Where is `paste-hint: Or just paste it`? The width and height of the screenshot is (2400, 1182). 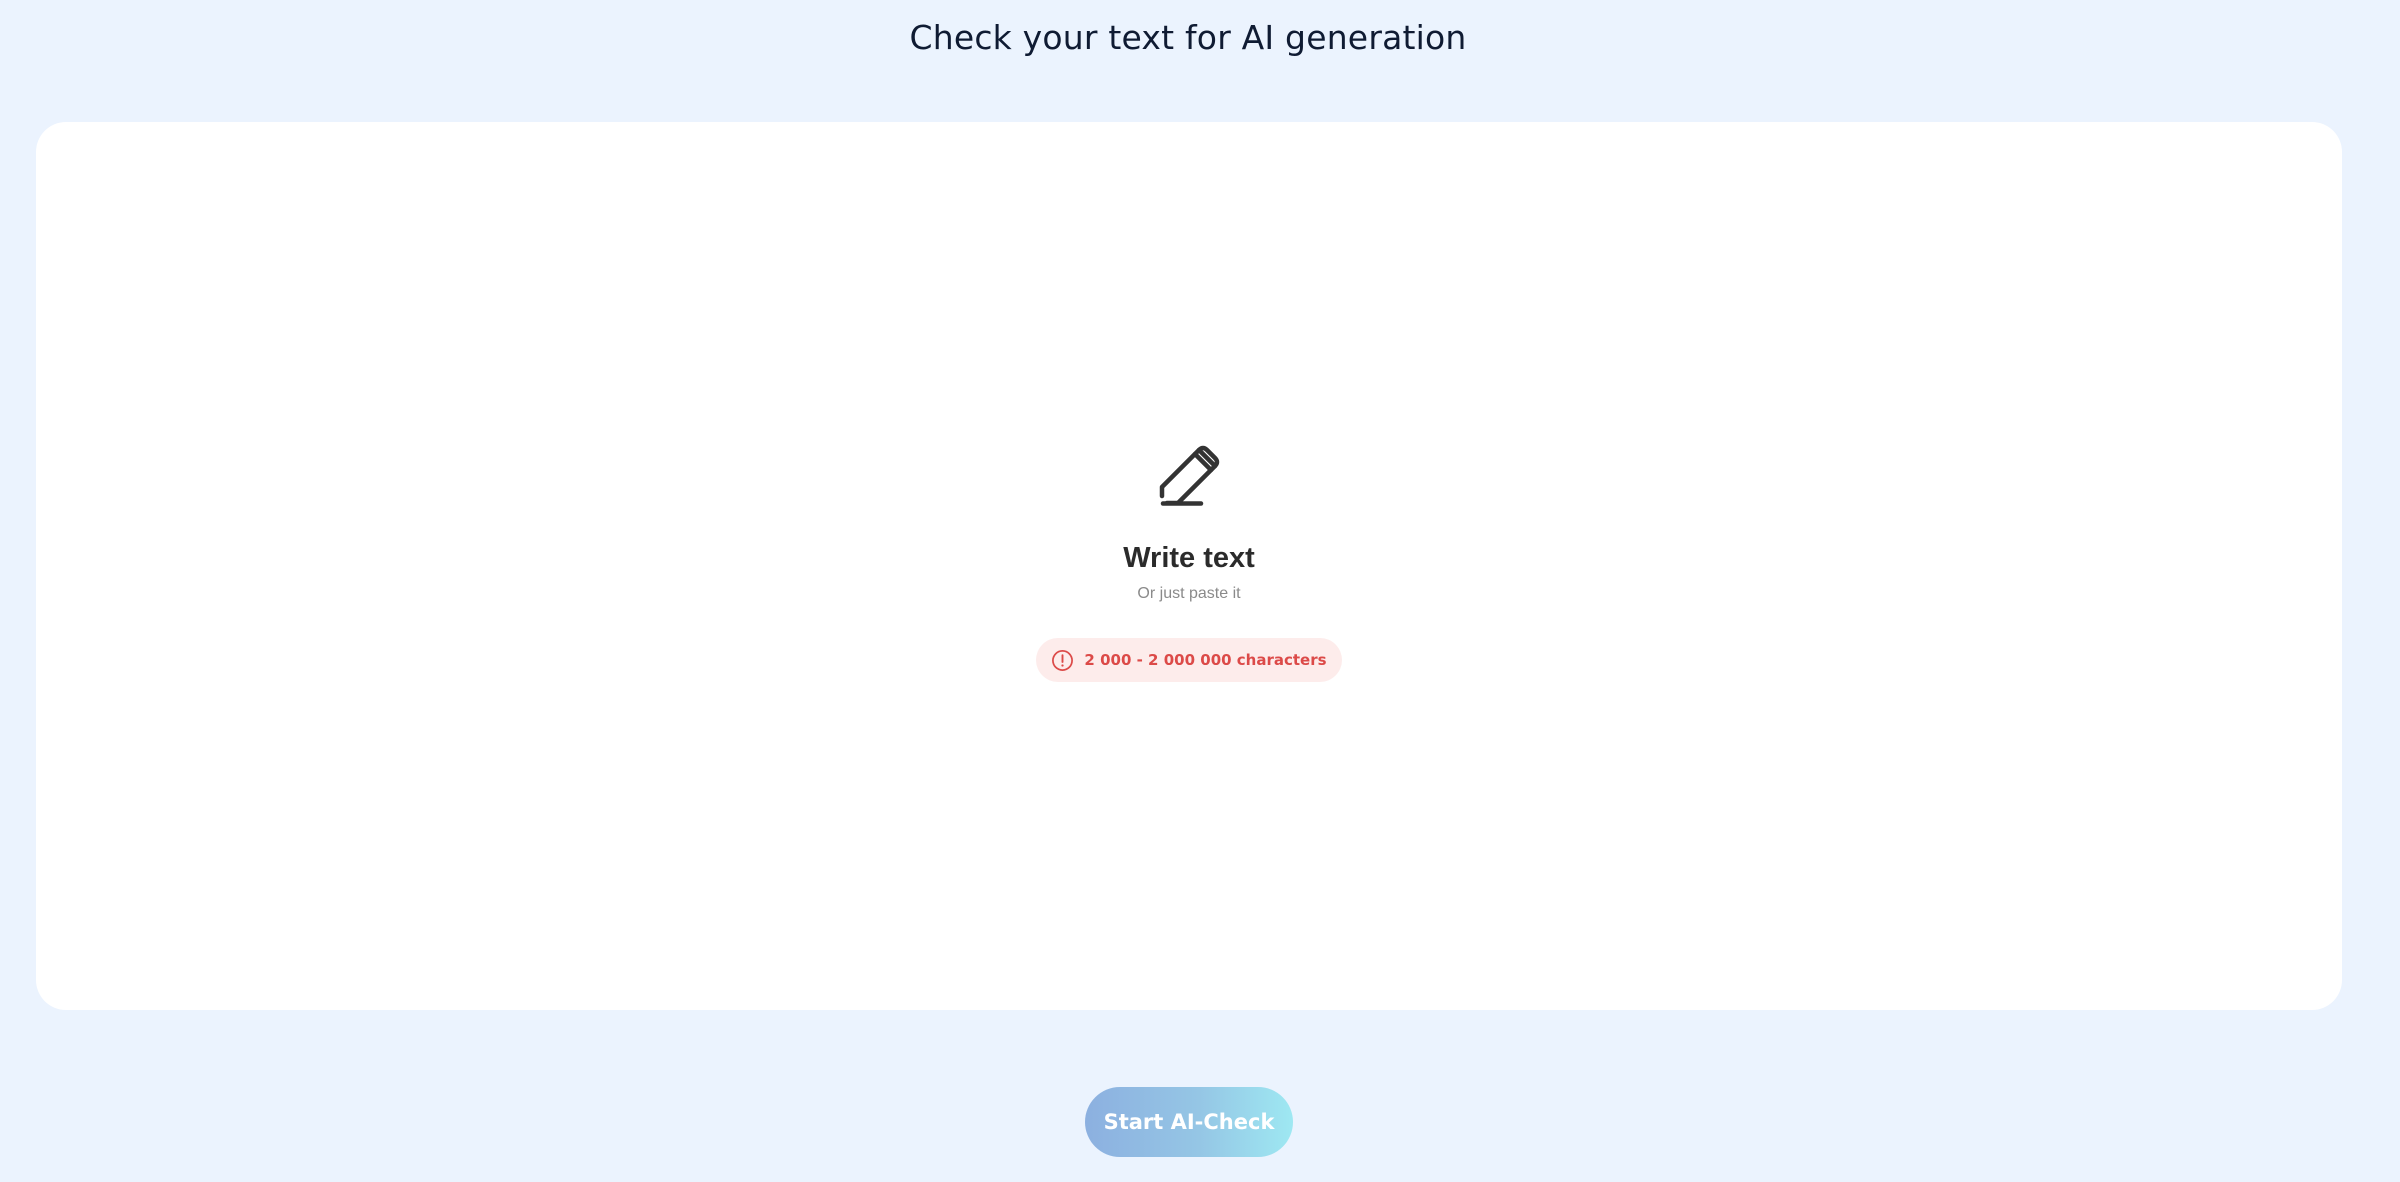 paste-hint: Or just paste it is located at coordinates (1189, 593).